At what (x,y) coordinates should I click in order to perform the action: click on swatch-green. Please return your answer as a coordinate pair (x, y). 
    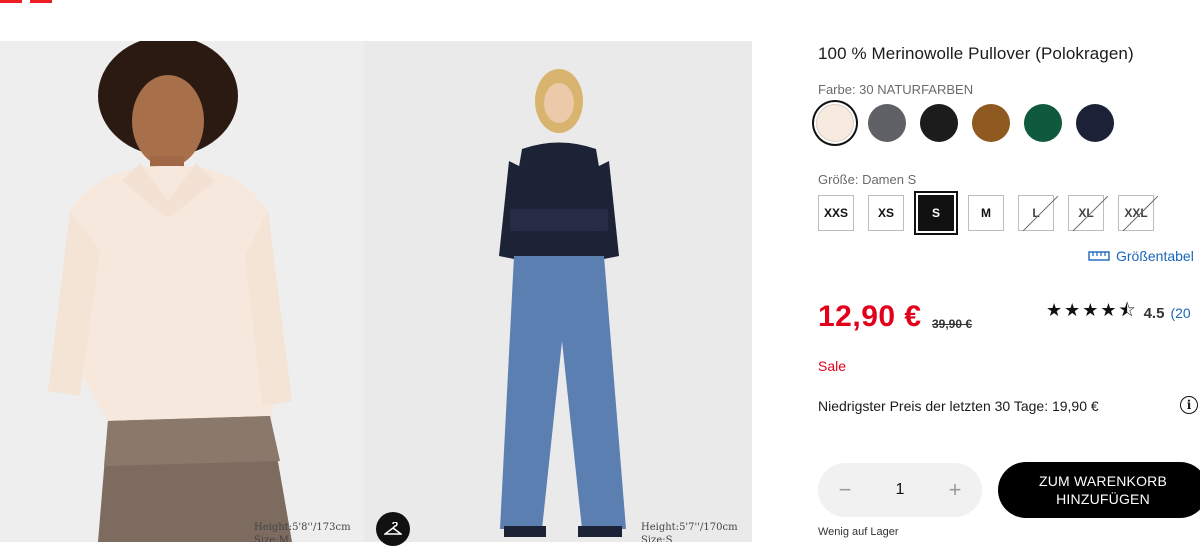
    Looking at the image, I should click on (1043, 123).